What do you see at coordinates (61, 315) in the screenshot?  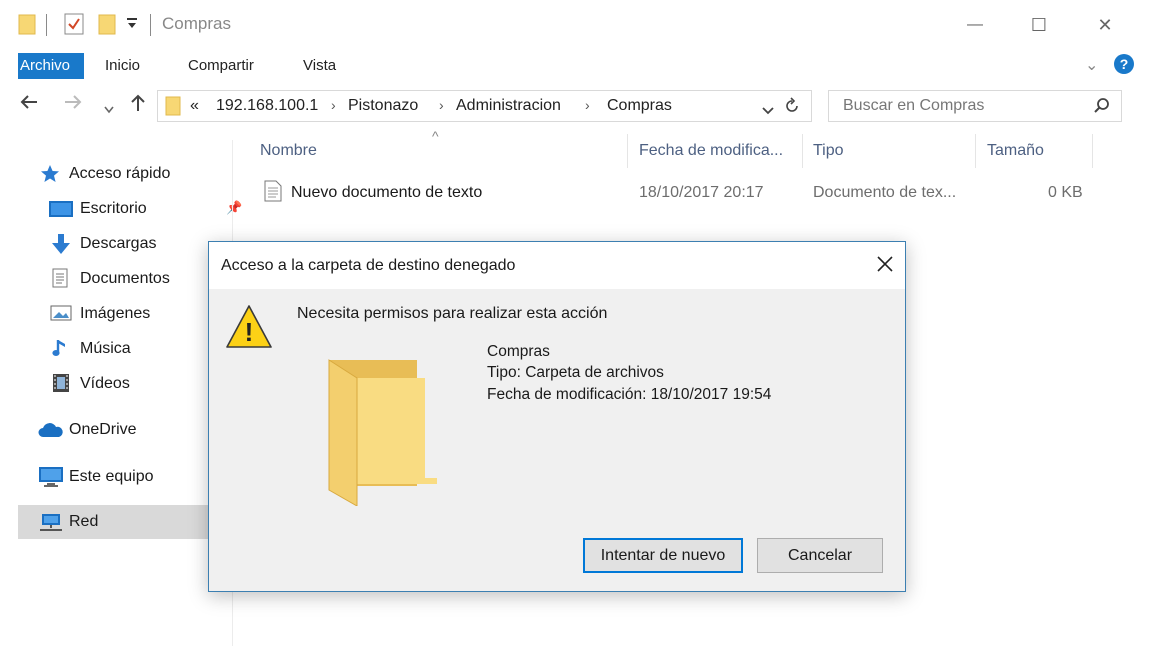 I see `image-icon` at bounding box center [61, 315].